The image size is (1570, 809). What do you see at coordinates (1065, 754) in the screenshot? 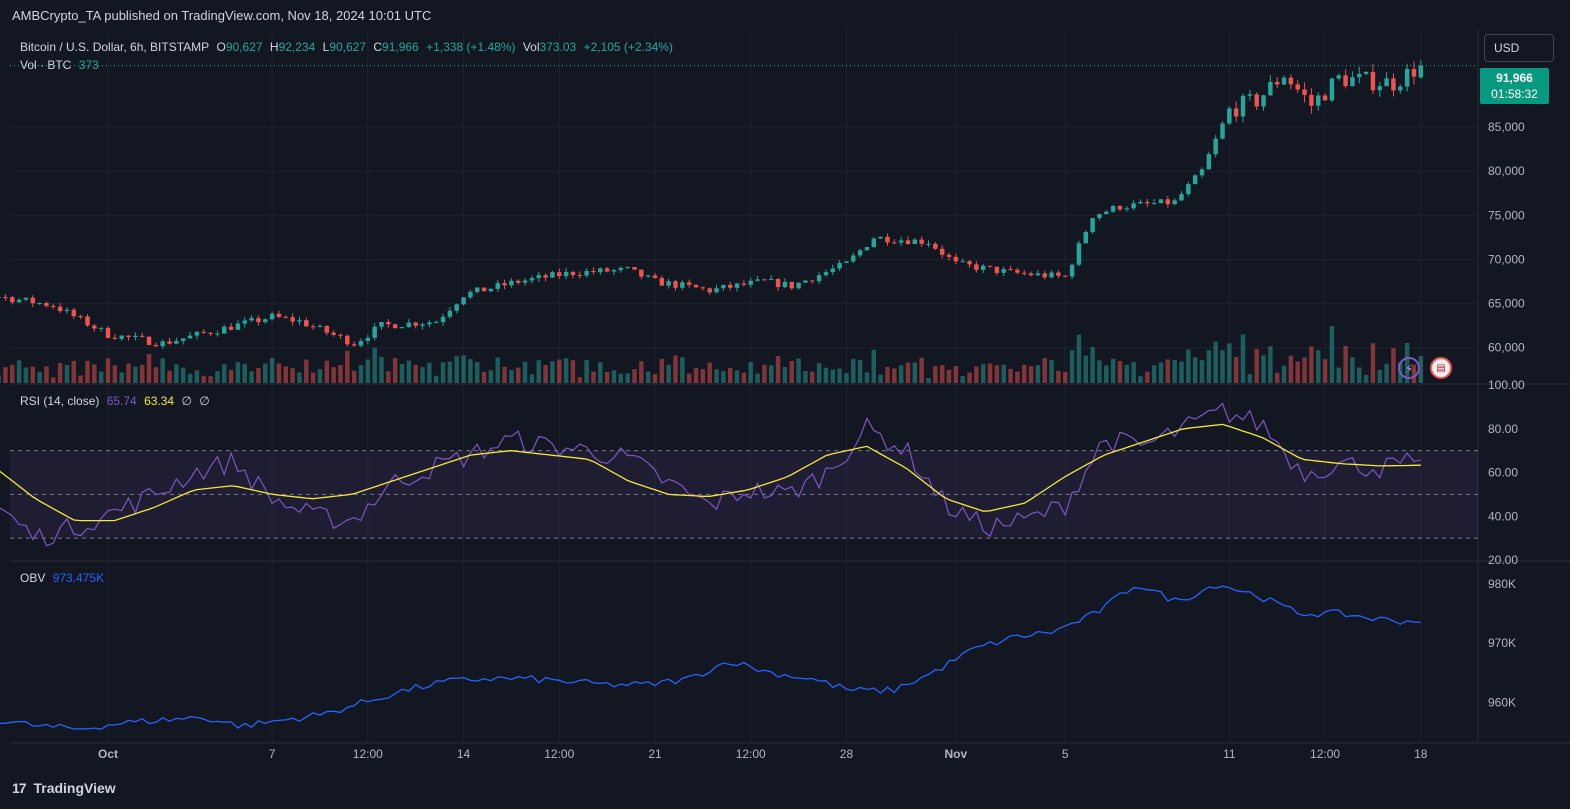
I see `time-tick-label: 5` at bounding box center [1065, 754].